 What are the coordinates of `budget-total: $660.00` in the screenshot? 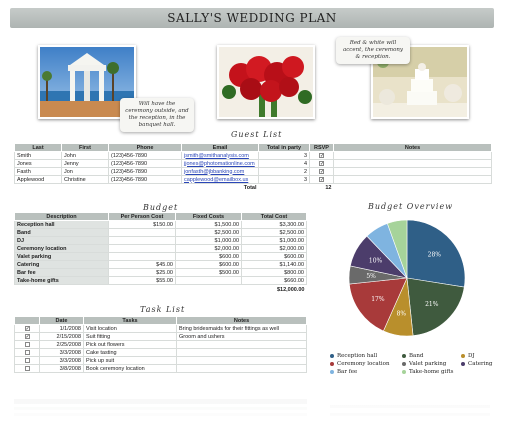 It's located at (274, 280).